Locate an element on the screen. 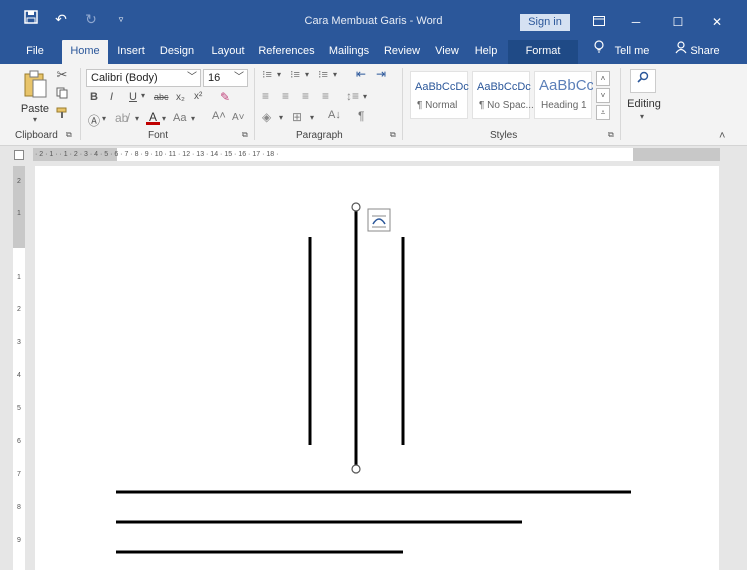 The image size is (747, 570). line-spacing-dropdown-icon: ▾ is located at coordinates (365, 96).